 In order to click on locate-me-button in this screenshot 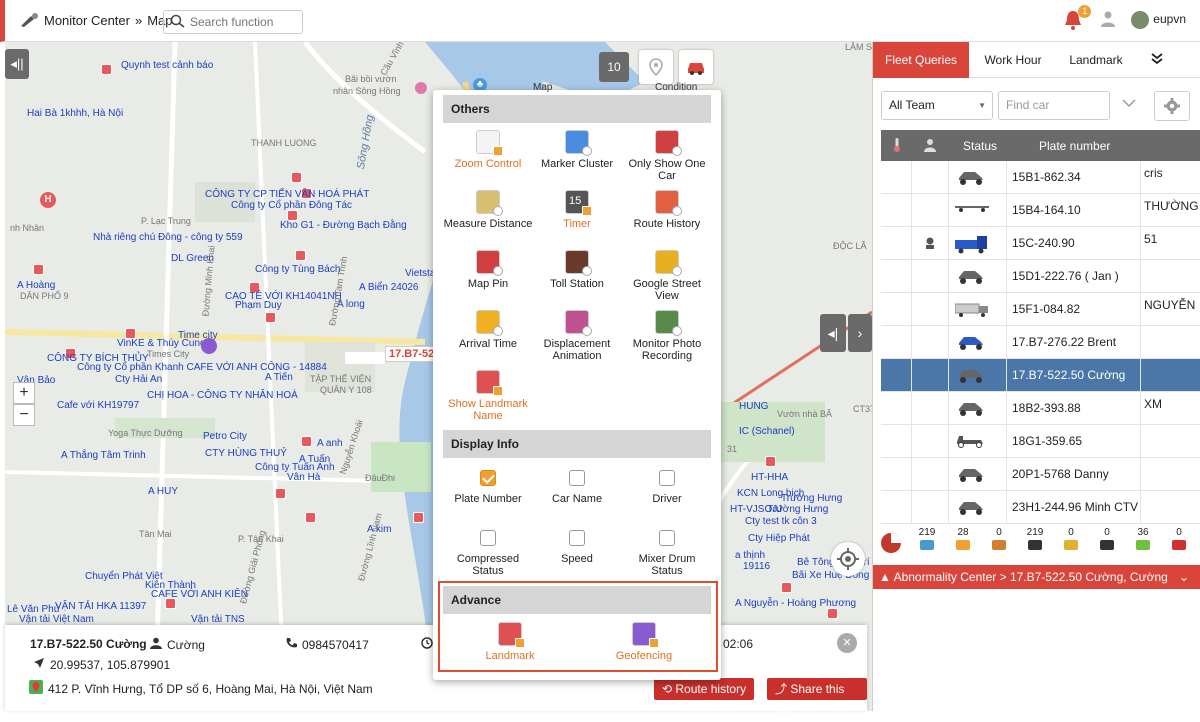, I will do `click(848, 559)`.